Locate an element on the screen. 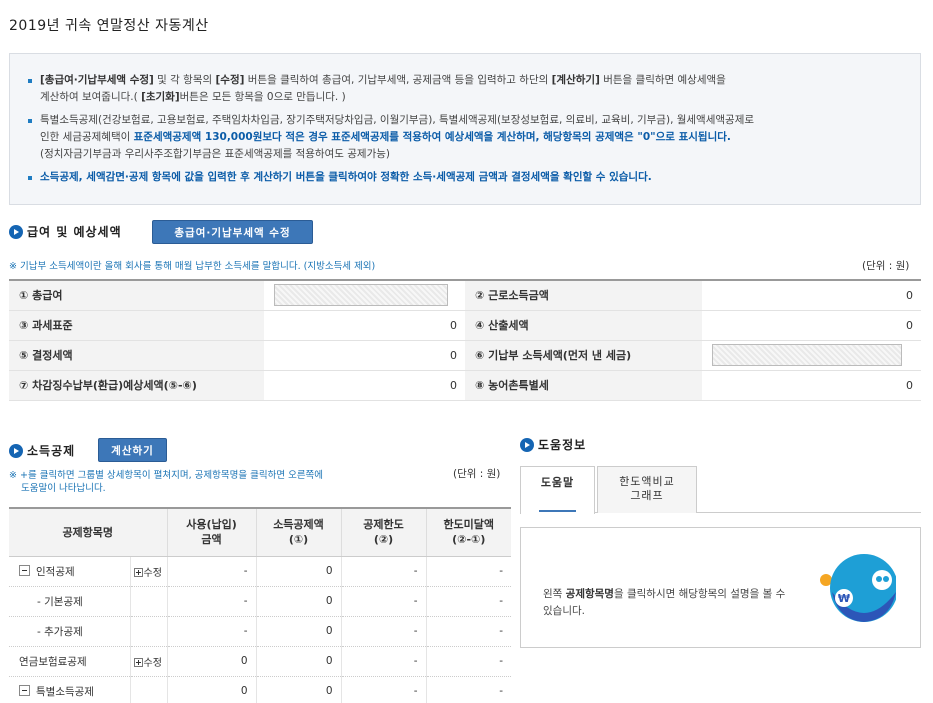 Image resolution: width=933 pixels, height=703 pixels. salary-row: ⑤ 결정세액 0 ⑥ 기납부 소득세액(먼저 낸 세금) is located at coordinates (465, 355).